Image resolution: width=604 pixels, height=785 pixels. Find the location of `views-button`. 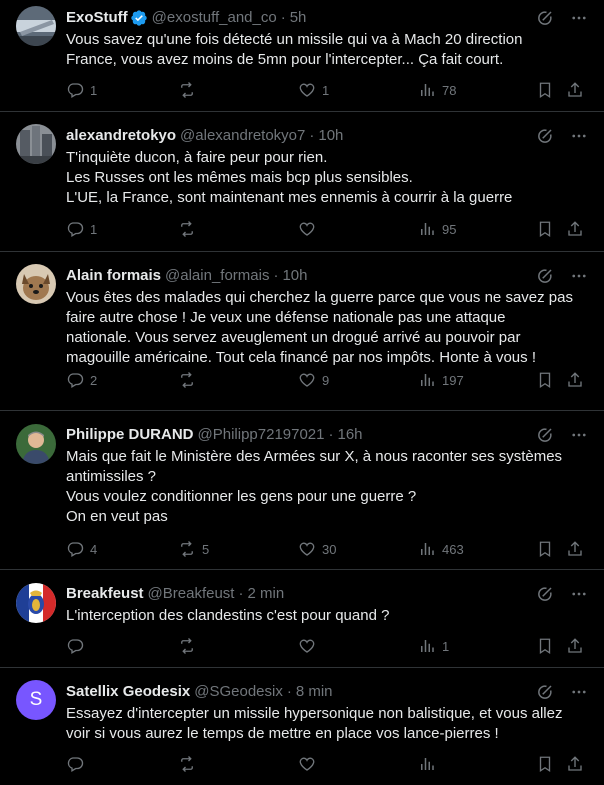

views-button is located at coordinates (430, 764).